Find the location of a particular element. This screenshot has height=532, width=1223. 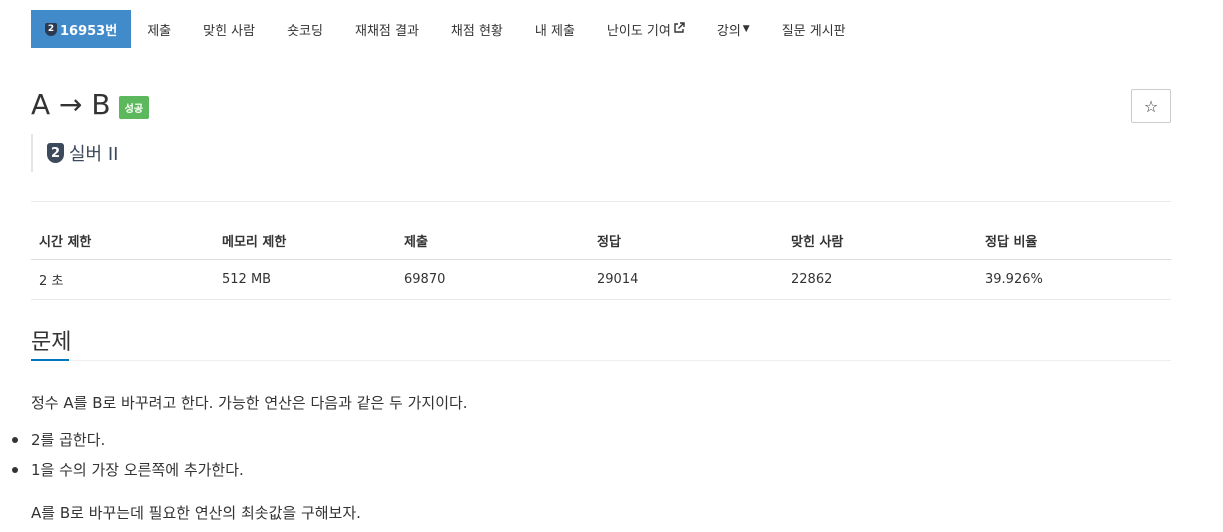

list-item: 1을 수의 가장 오른쪽에 추가한다. is located at coordinates (128, 473).